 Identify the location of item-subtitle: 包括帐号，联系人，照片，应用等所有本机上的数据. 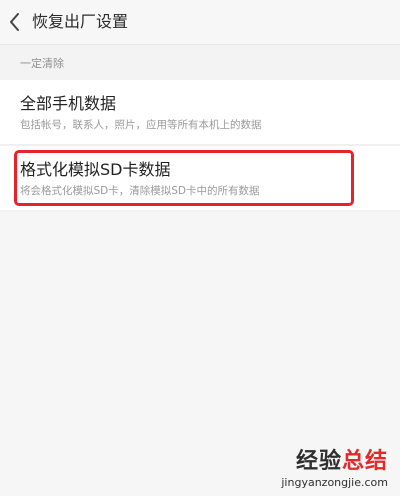
(141, 125).